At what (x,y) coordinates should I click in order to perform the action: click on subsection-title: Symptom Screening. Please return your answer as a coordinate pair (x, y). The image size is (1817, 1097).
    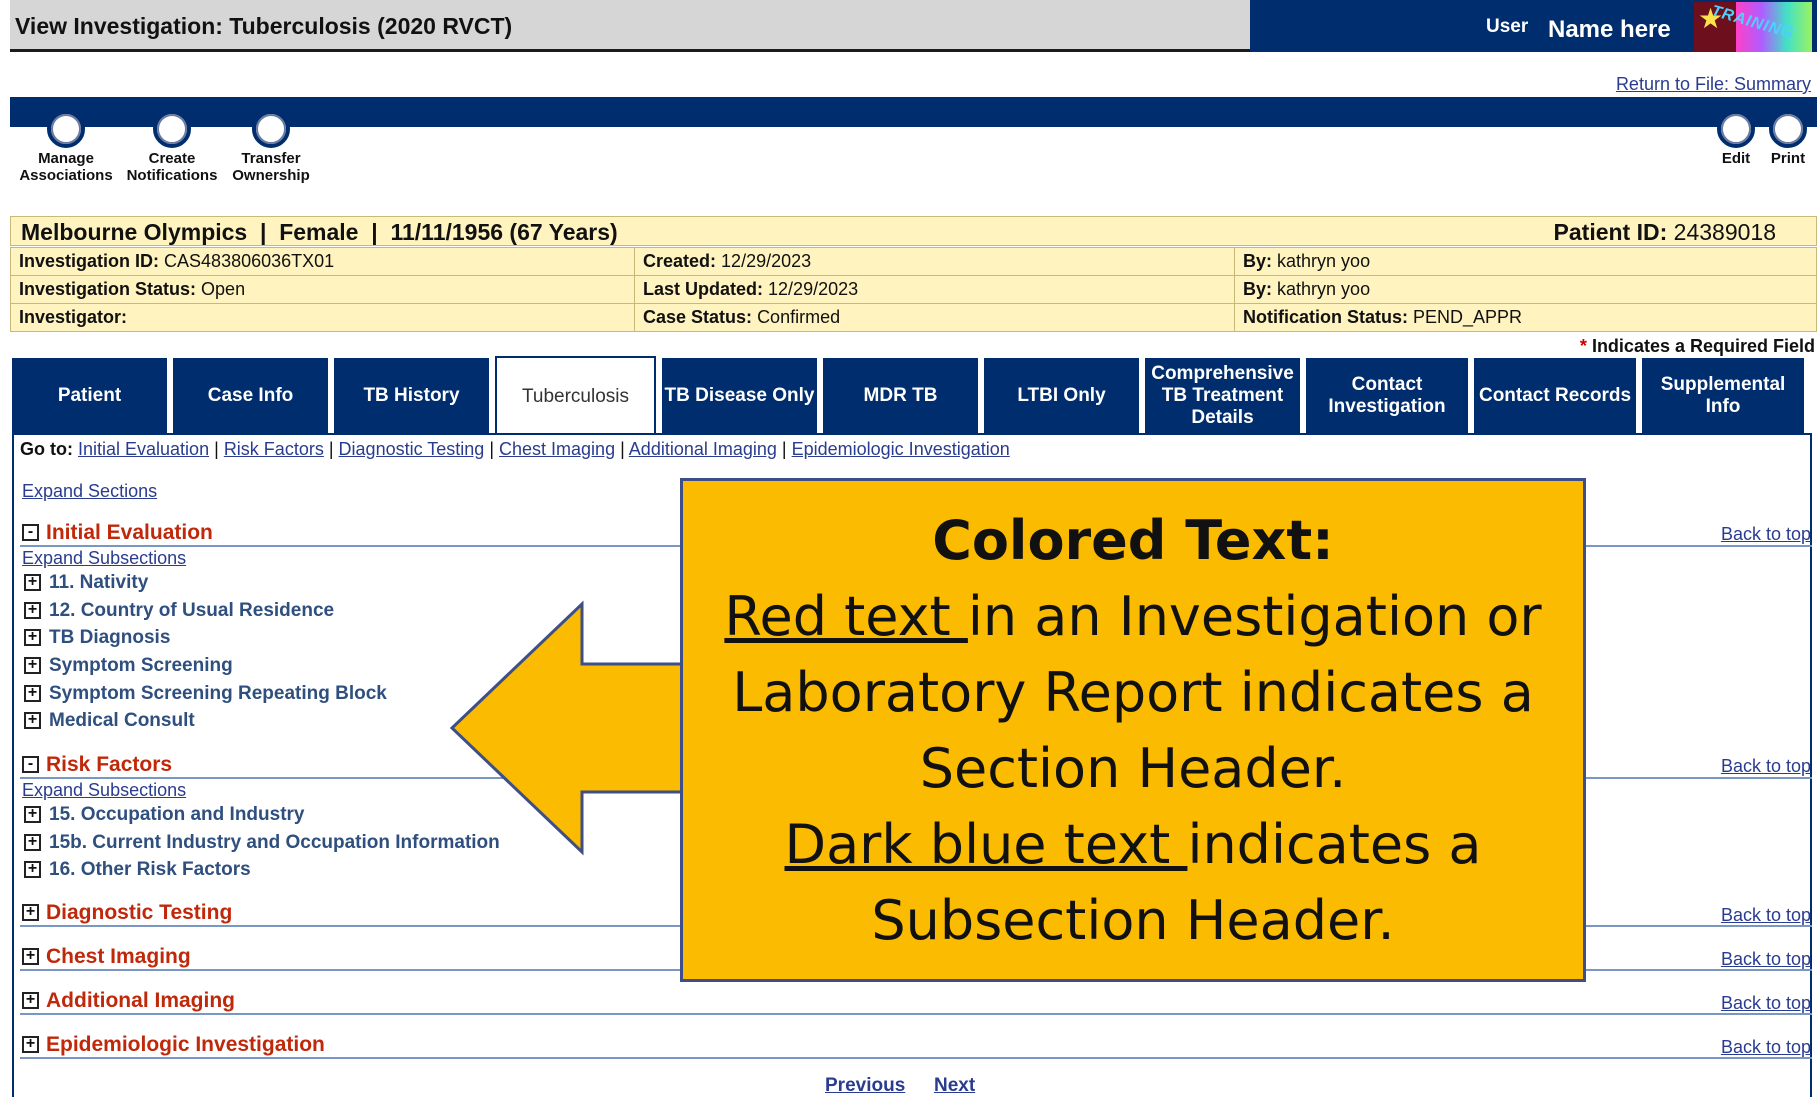
    Looking at the image, I should click on (141, 665).